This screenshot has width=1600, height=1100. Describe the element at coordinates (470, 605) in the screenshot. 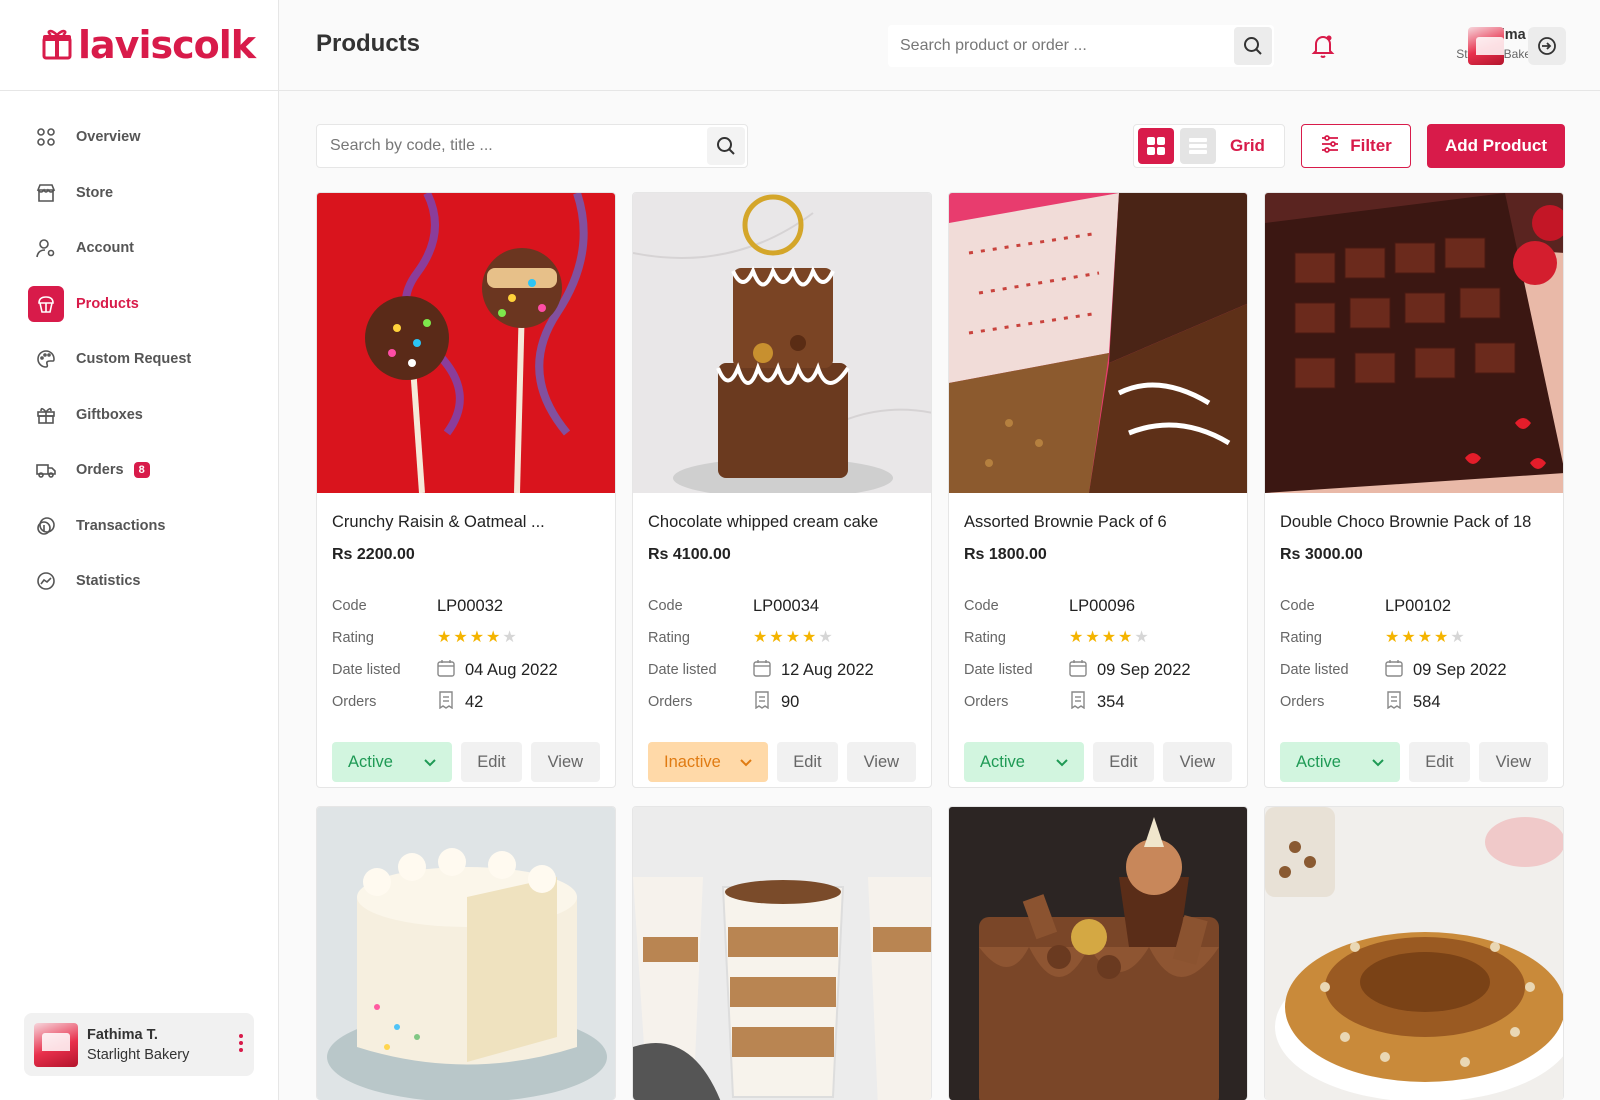

I see `product-code: LP00032` at that location.